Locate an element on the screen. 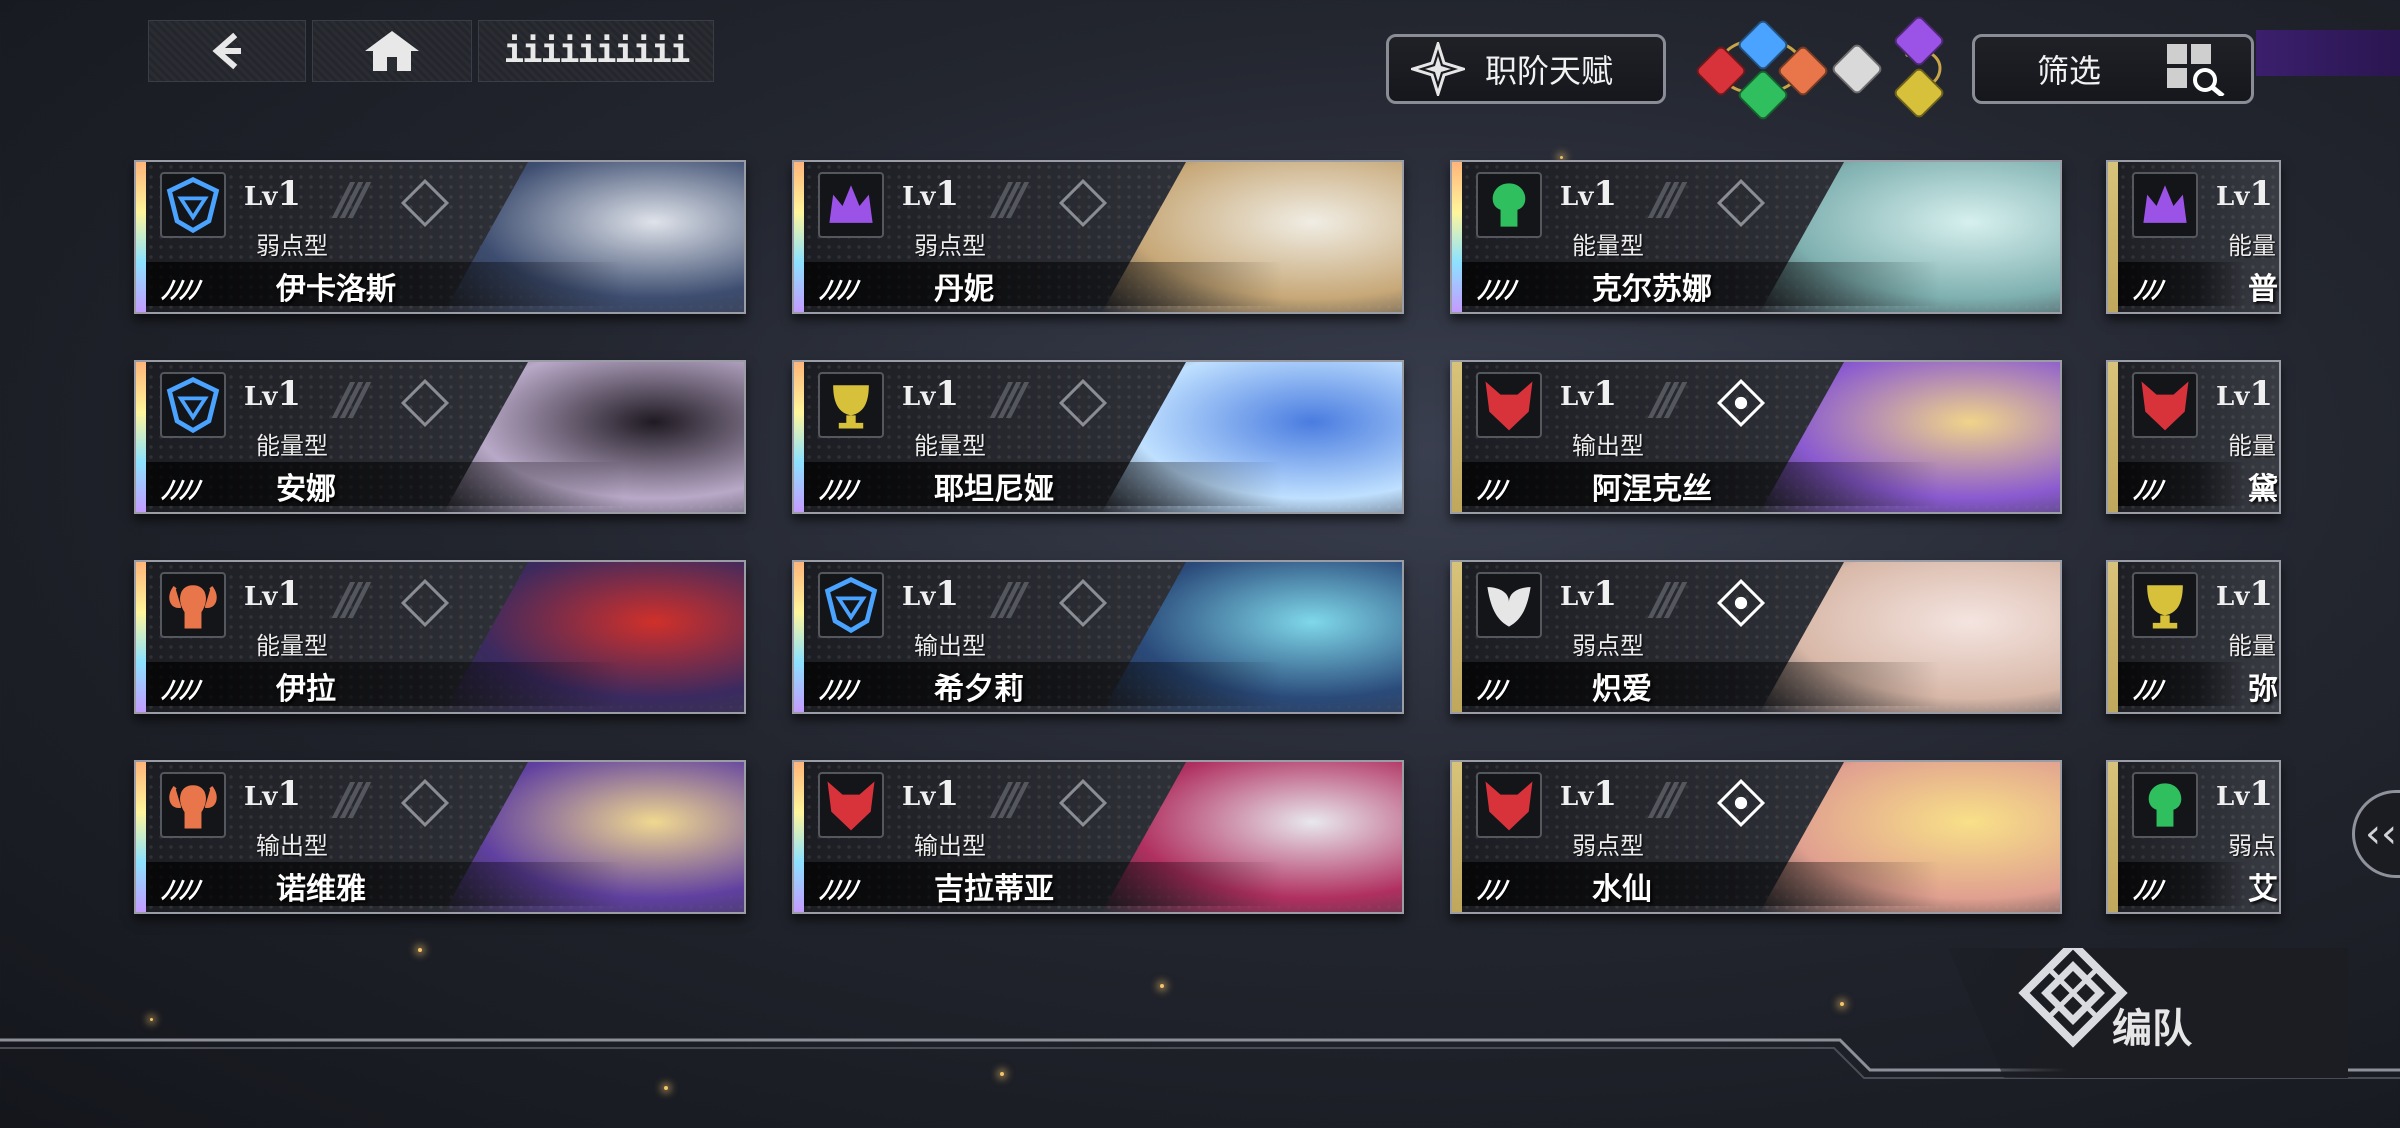  faction-tree-icon is located at coordinates (2165, 805).